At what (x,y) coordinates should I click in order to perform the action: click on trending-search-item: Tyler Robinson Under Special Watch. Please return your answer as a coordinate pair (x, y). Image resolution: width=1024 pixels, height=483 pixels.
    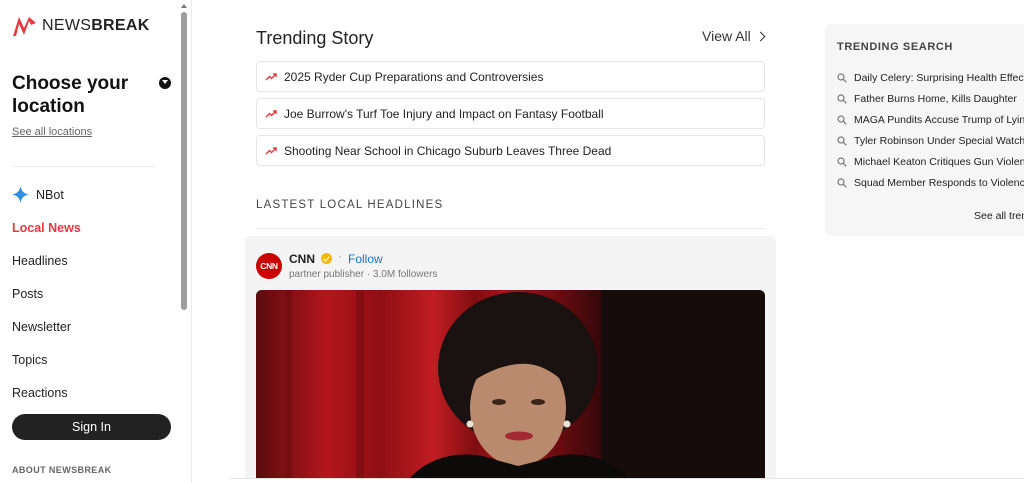
    Looking at the image, I should click on (930, 141).